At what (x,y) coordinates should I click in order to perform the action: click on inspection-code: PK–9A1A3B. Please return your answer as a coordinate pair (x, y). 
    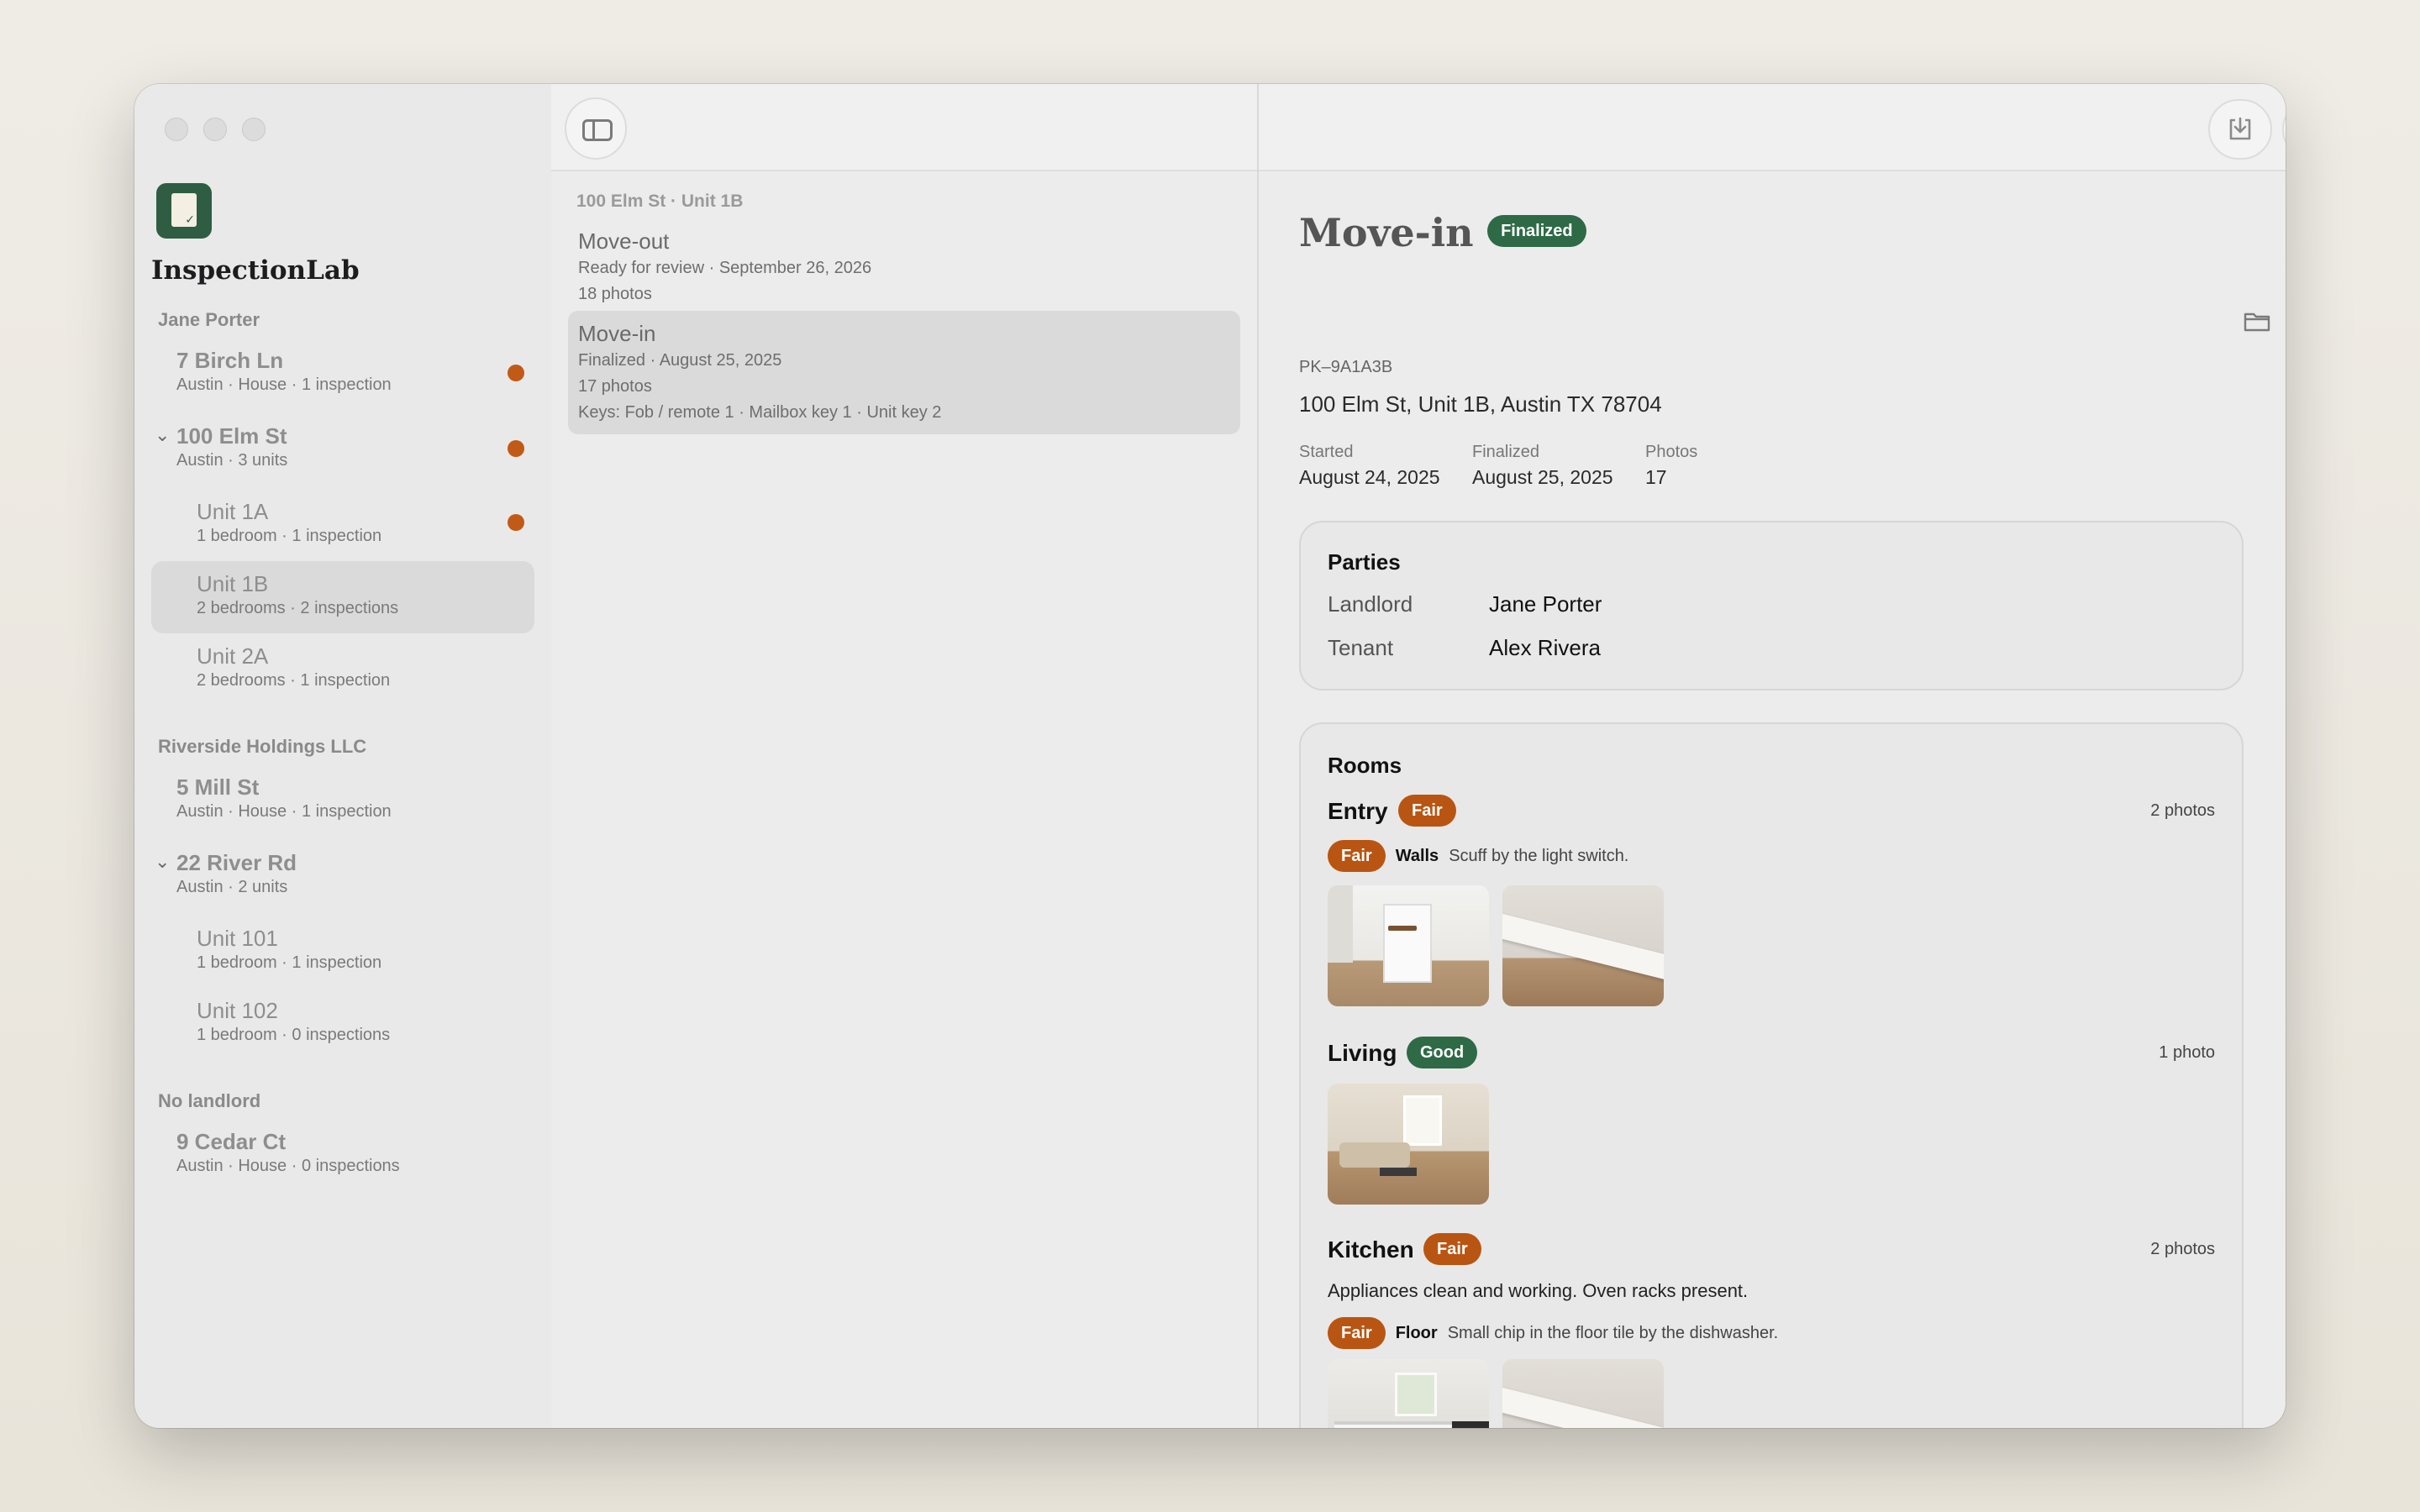
    Looking at the image, I should click on (1346, 367).